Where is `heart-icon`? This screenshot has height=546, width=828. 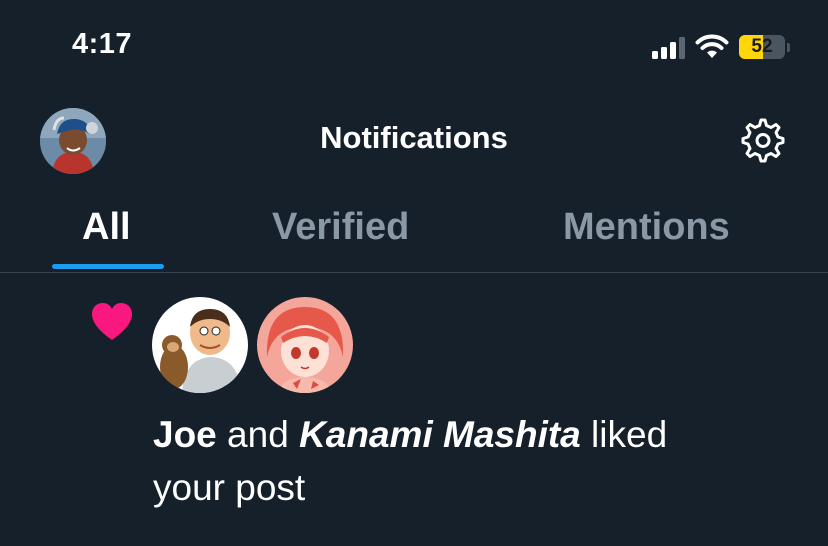
heart-icon is located at coordinates (112, 321).